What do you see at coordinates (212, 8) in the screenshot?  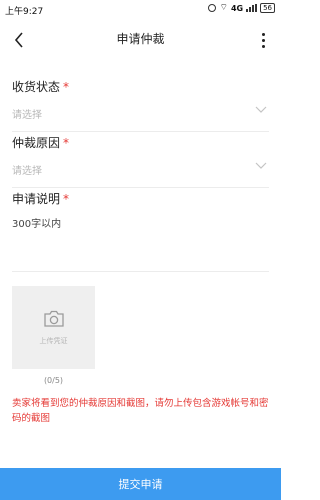 I see `alarm-icon` at bounding box center [212, 8].